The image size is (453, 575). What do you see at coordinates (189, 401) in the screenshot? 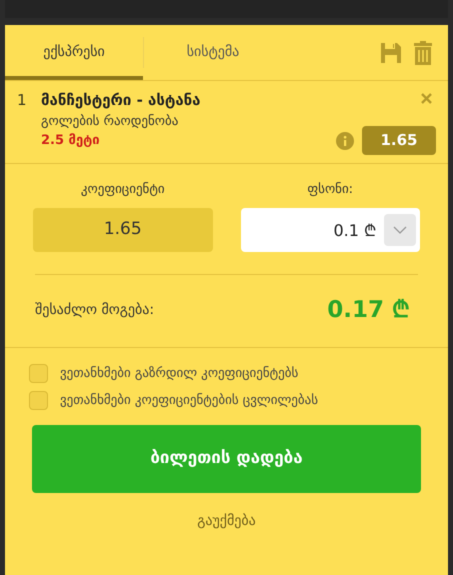
I see `checkbox-label: ვეთანხმები კოეფიციენტების ცვლილებას` at bounding box center [189, 401].